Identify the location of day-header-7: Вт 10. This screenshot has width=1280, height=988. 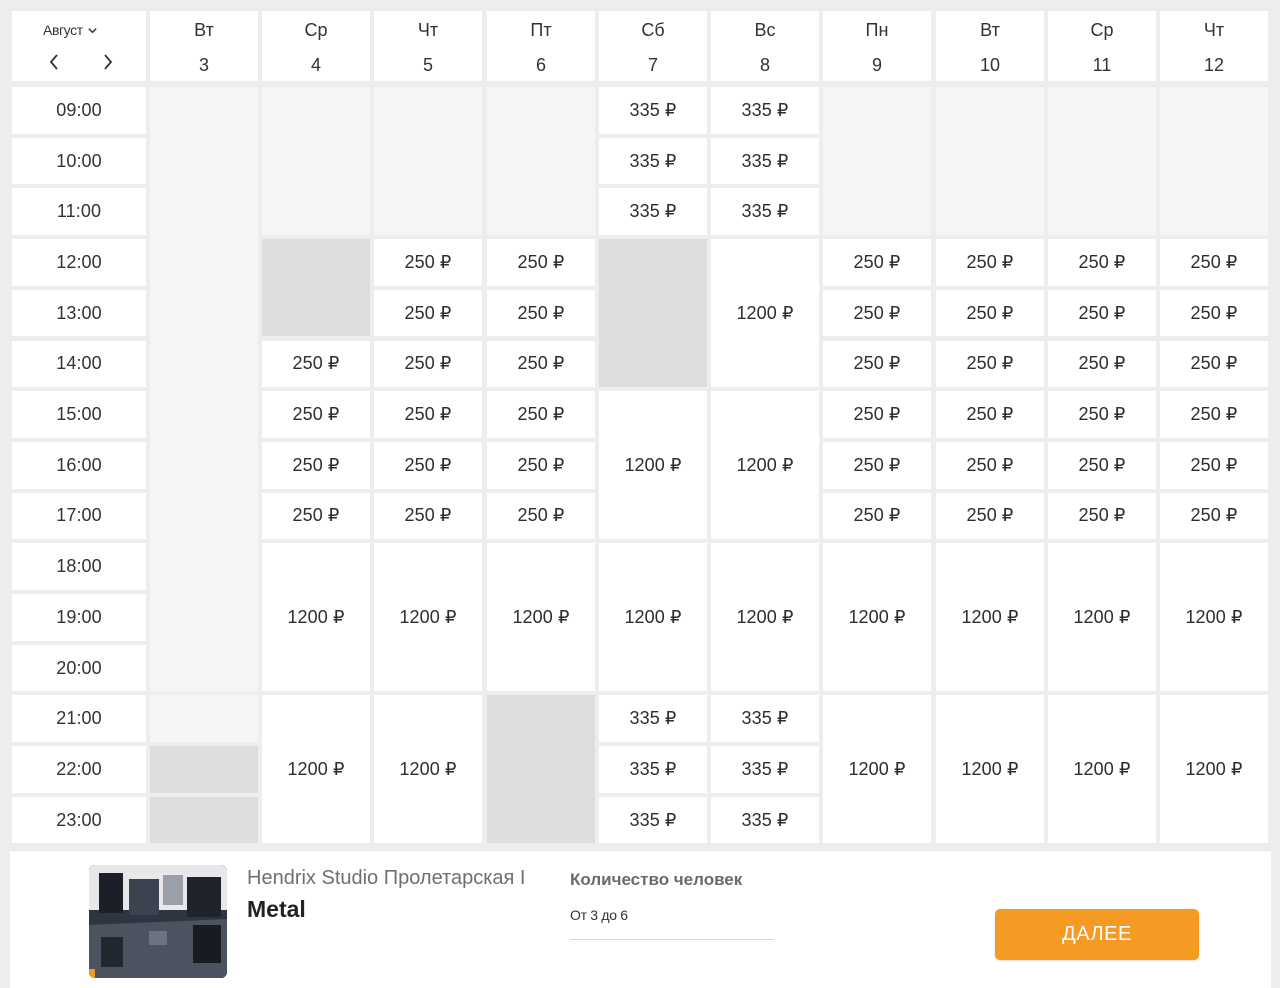
(990, 46).